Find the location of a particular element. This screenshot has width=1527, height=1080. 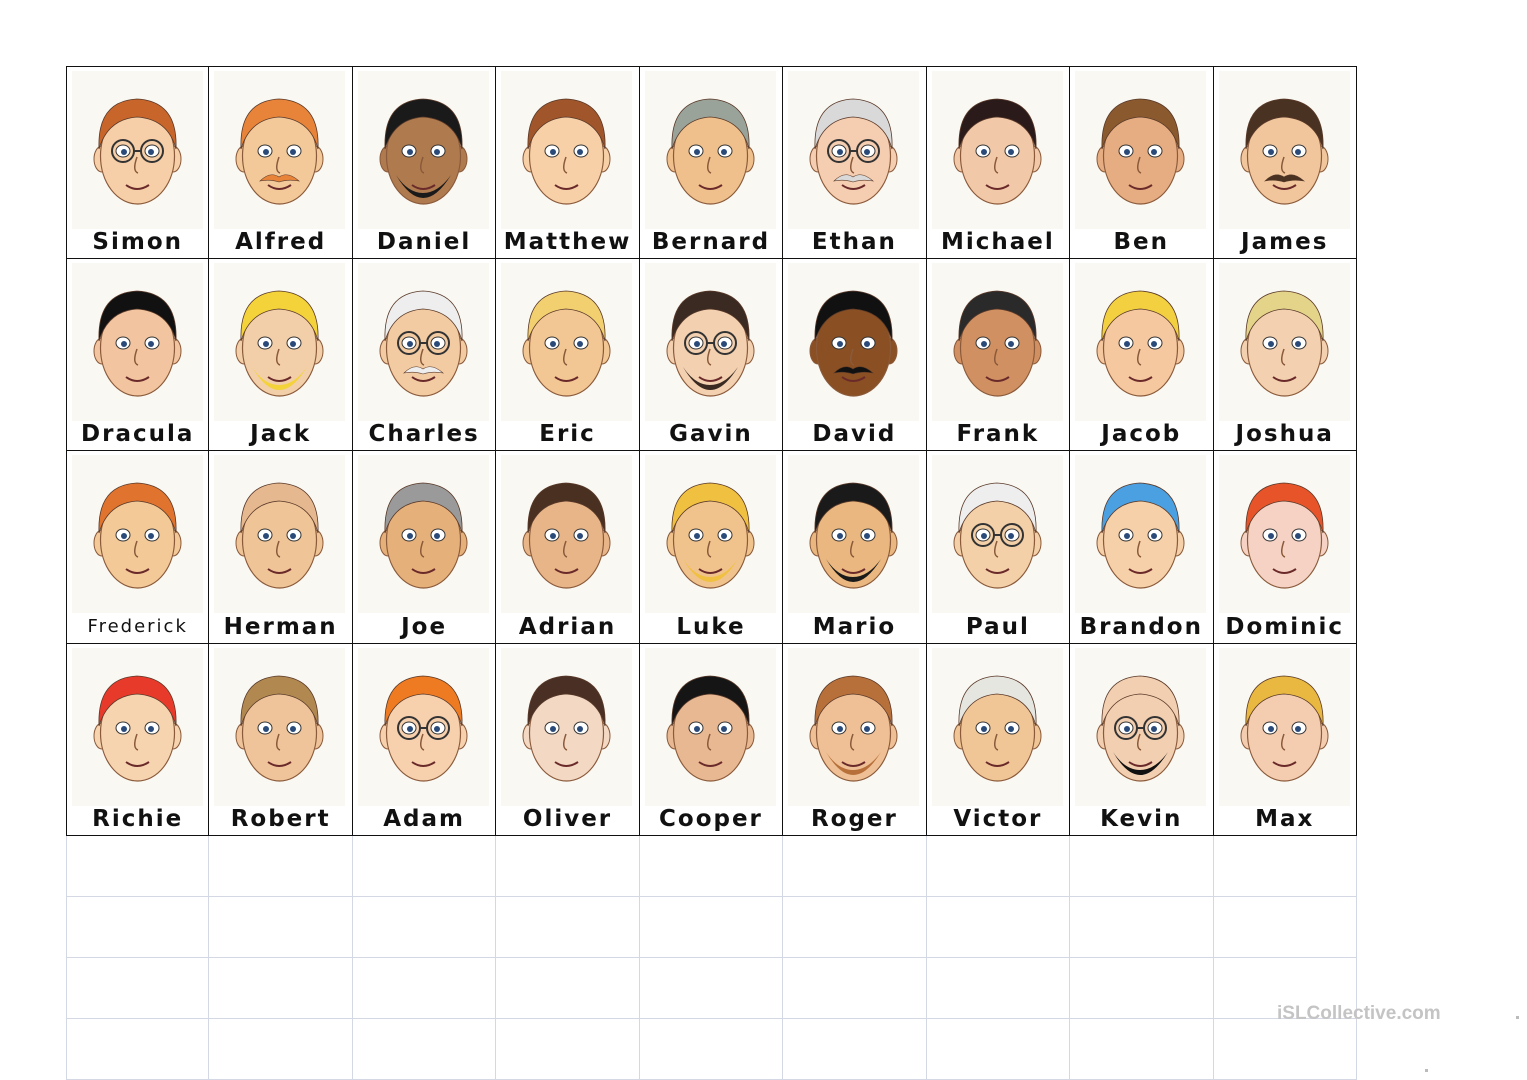

character-name: Gavin is located at coordinates (711, 434).